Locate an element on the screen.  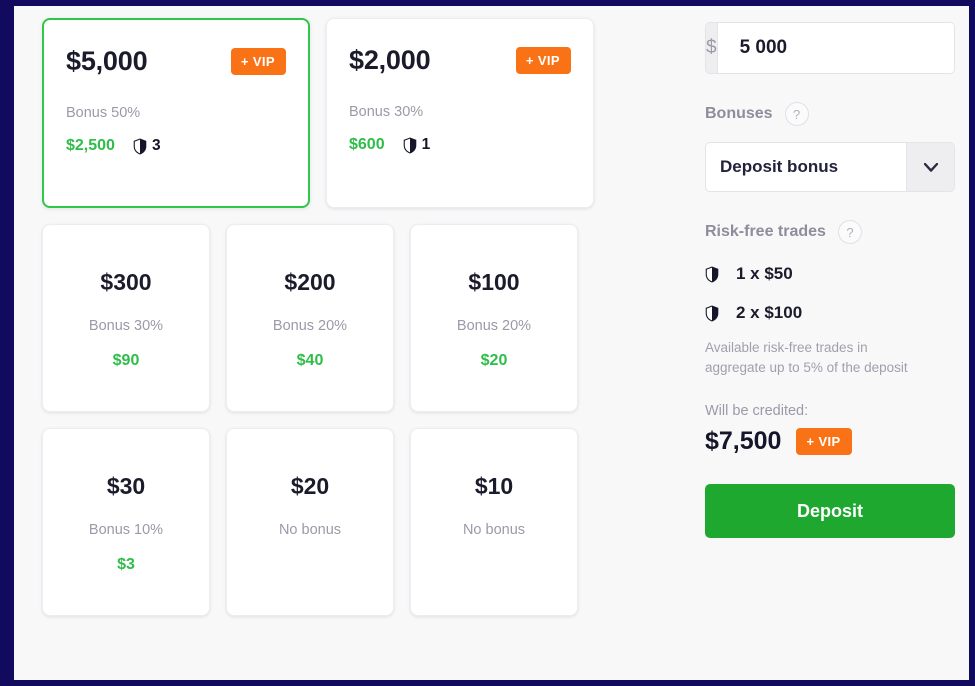
card-bonus-row: $600 1 is located at coordinates (460, 145).